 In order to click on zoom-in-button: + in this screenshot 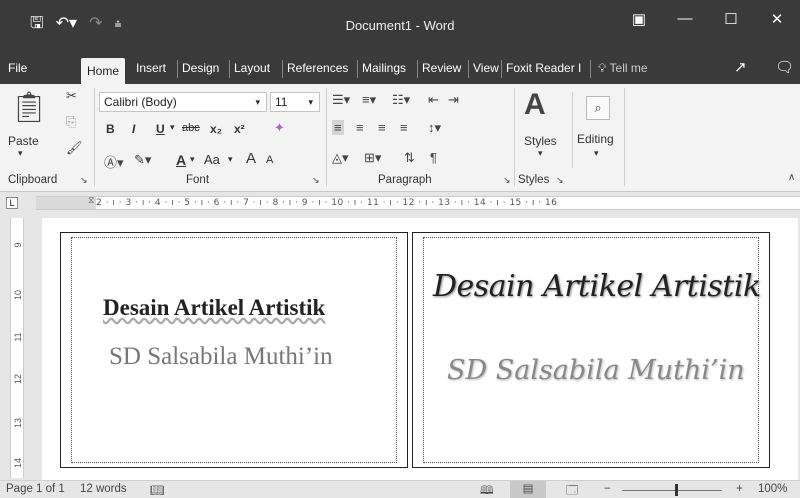, I will do `click(739, 489)`.